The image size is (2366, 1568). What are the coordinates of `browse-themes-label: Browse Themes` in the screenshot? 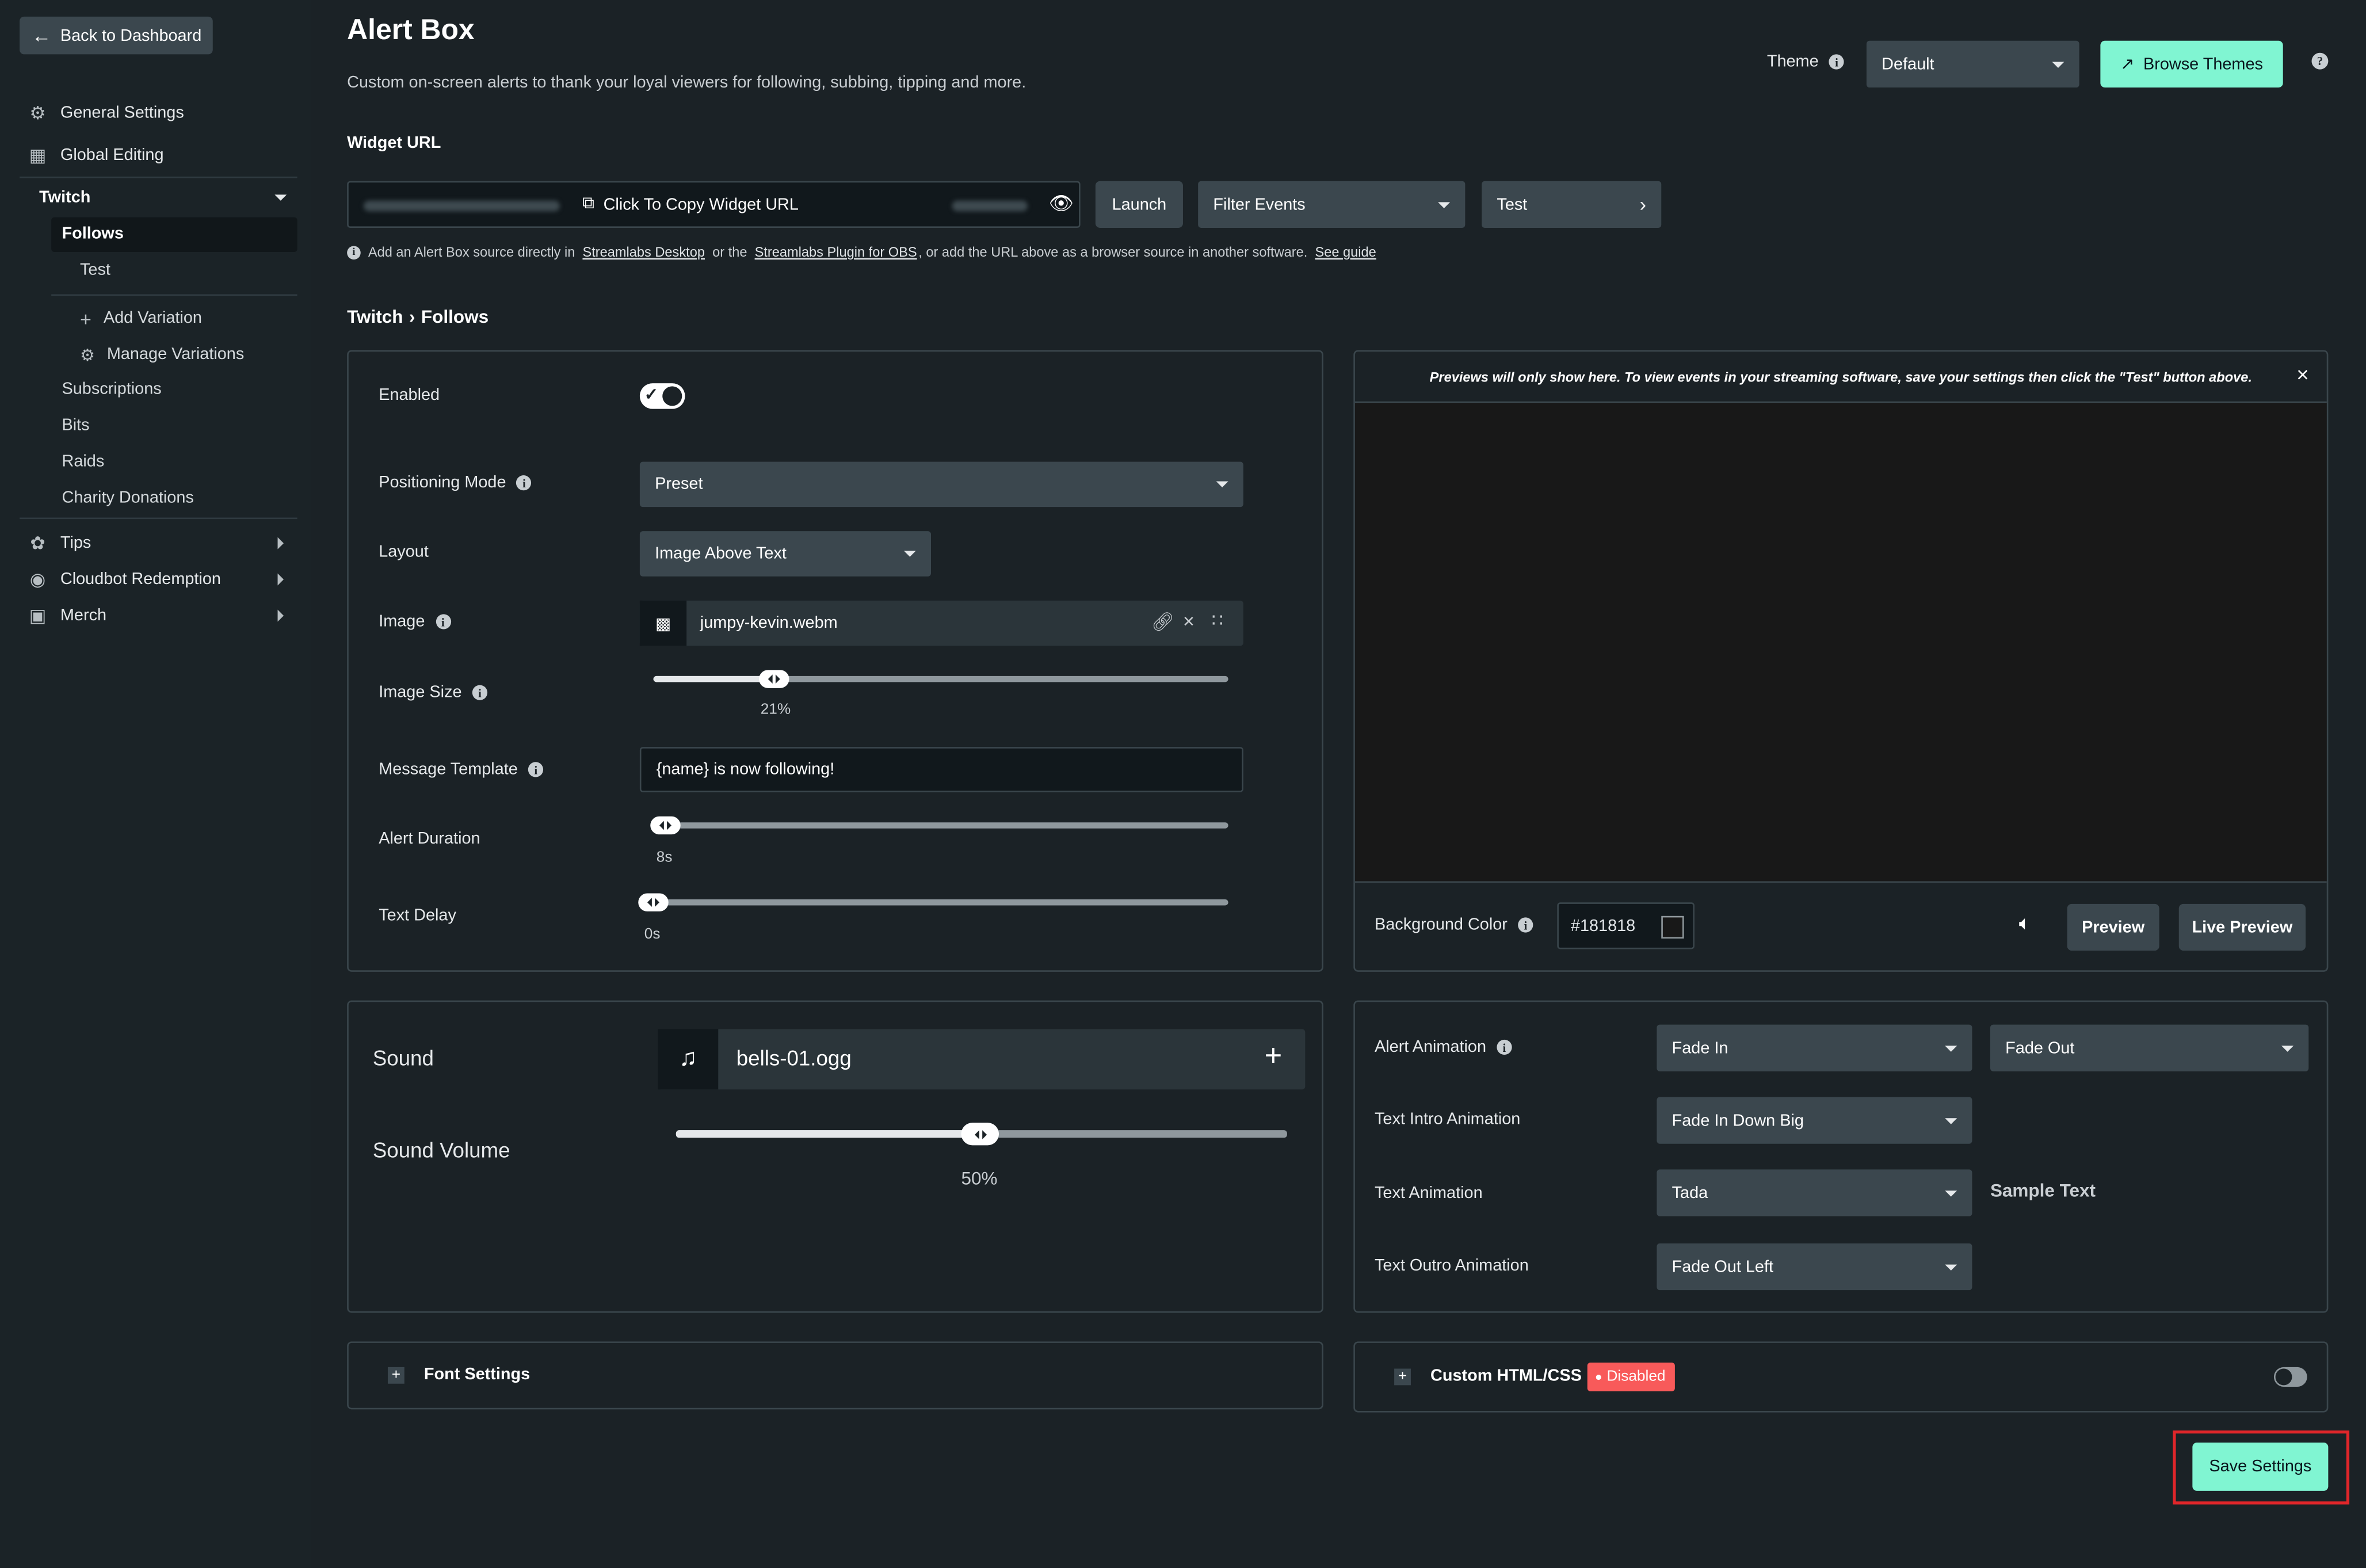 It's located at (2203, 64).